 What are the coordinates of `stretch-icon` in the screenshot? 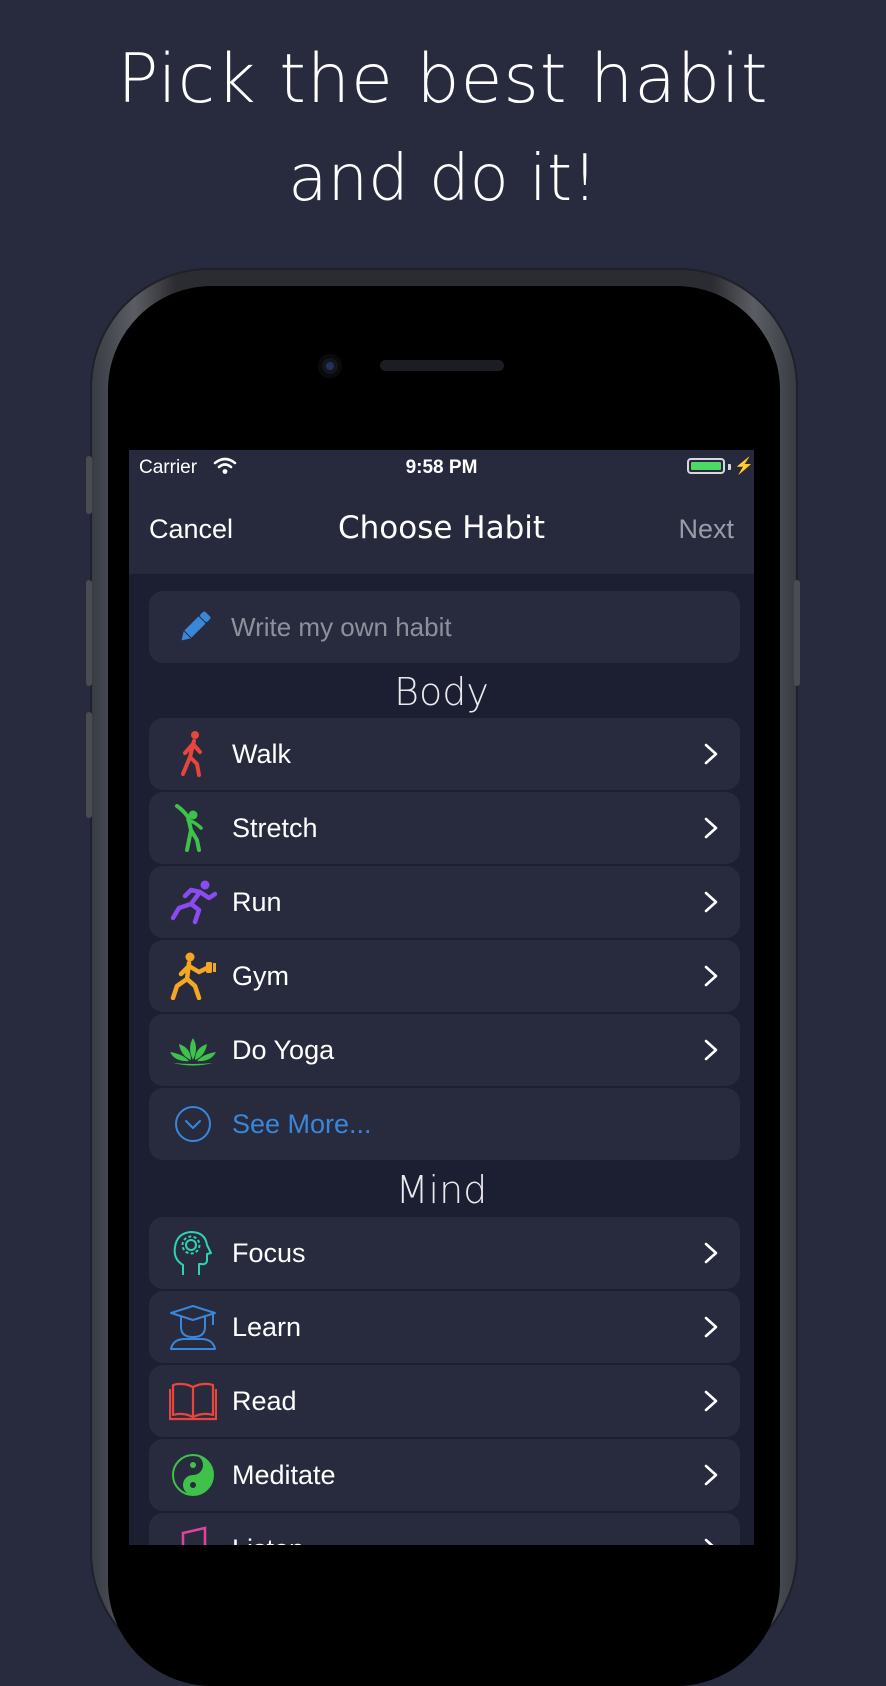 It's located at (189, 828).